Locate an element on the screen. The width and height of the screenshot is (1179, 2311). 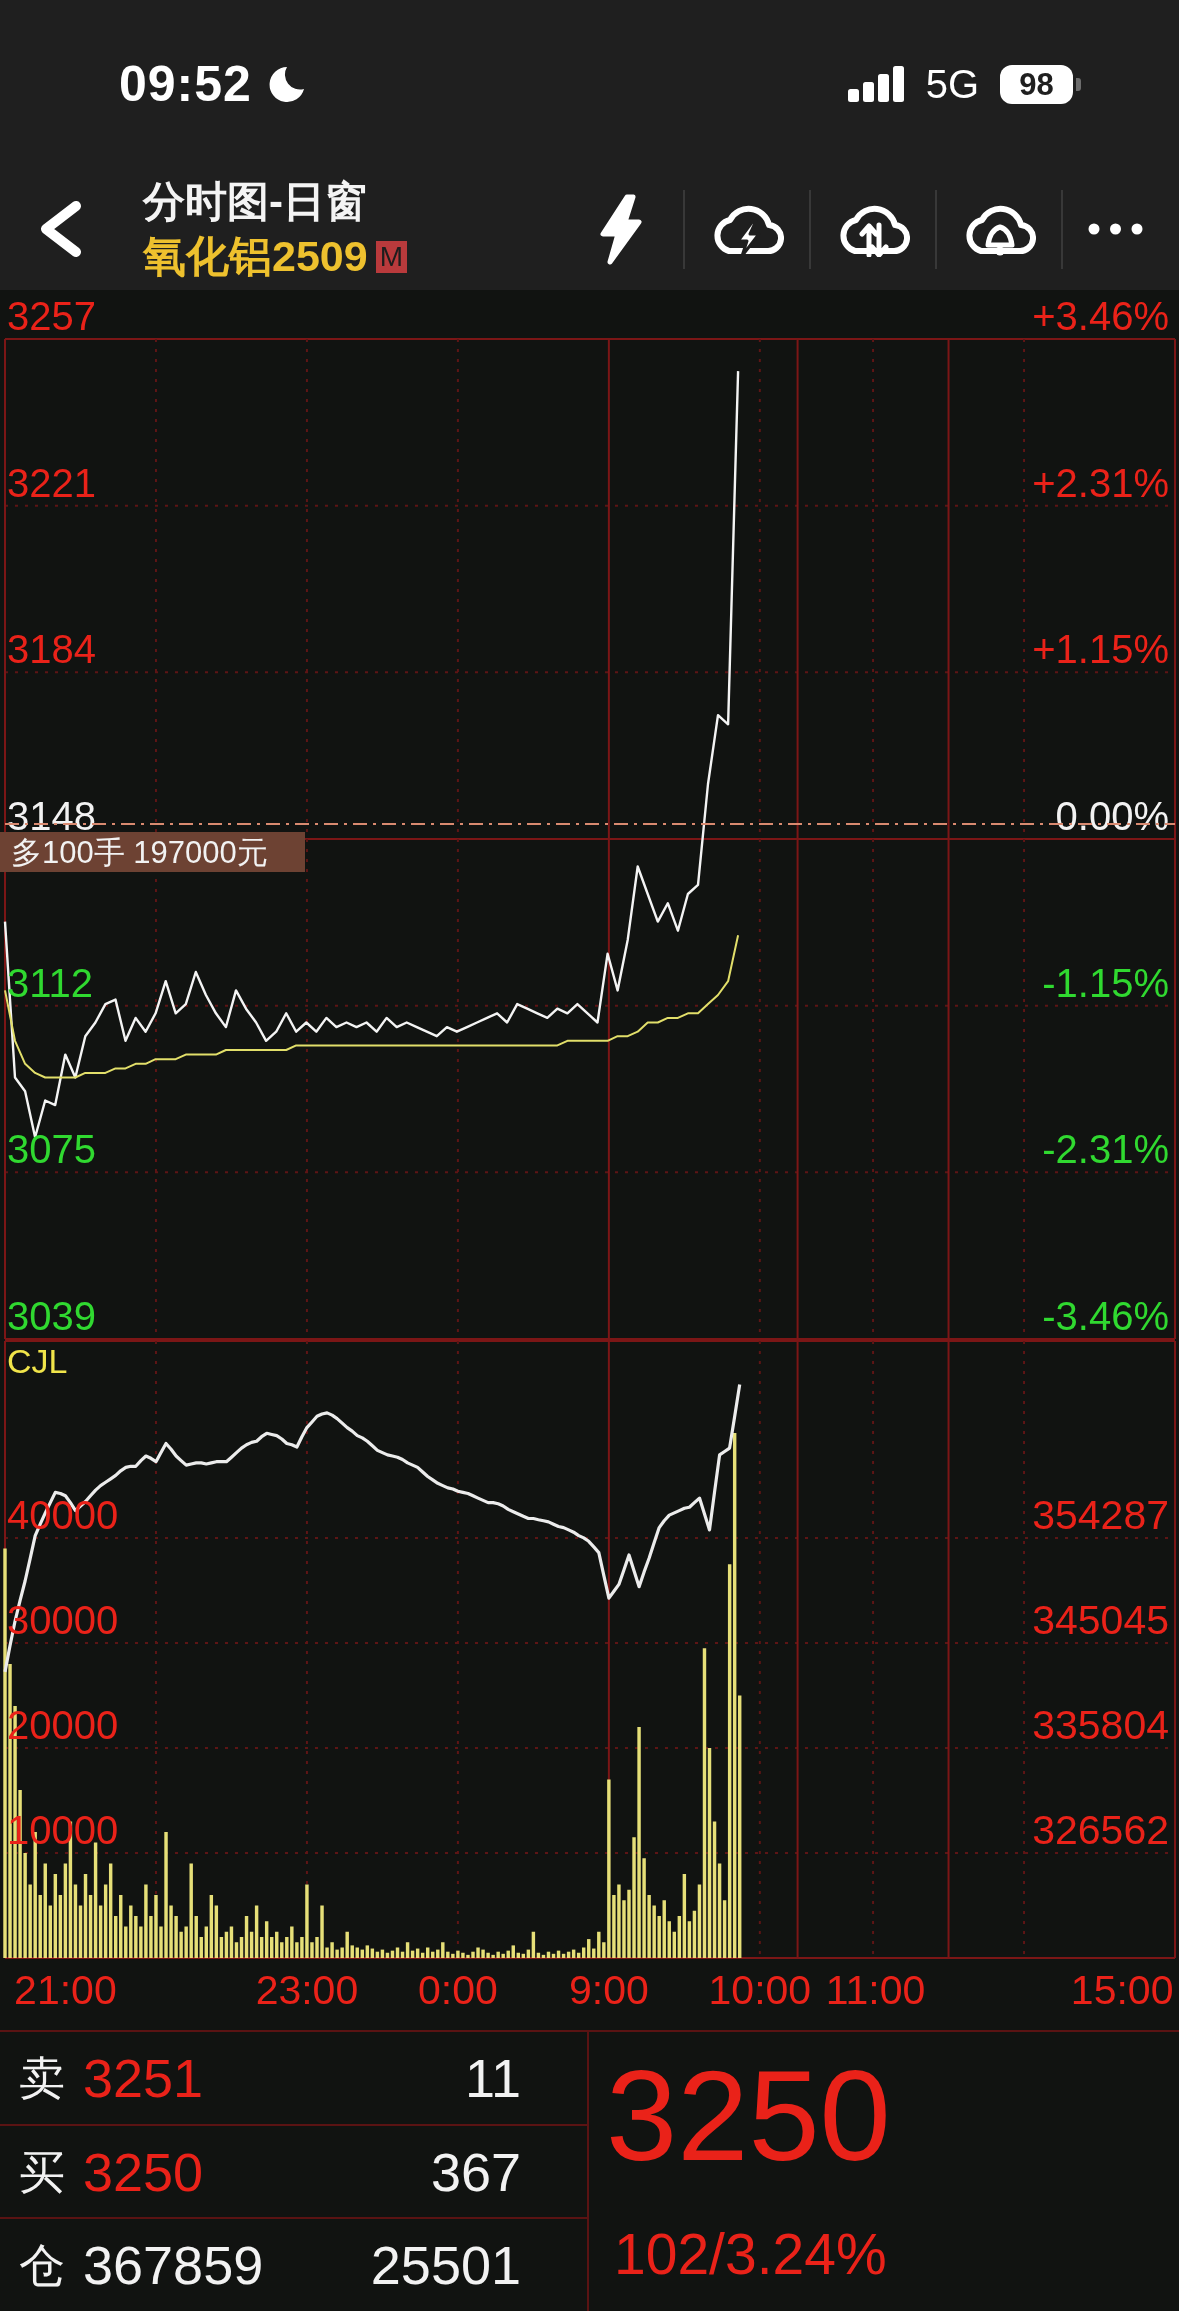
open-interest-axis-label: 335804 is located at coordinates (1100, 1725).